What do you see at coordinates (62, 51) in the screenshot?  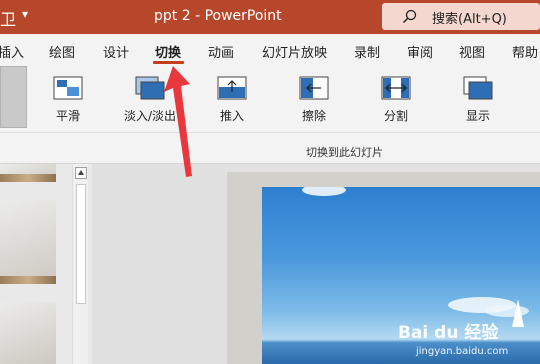 I see `tab-draw: 绘图` at bounding box center [62, 51].